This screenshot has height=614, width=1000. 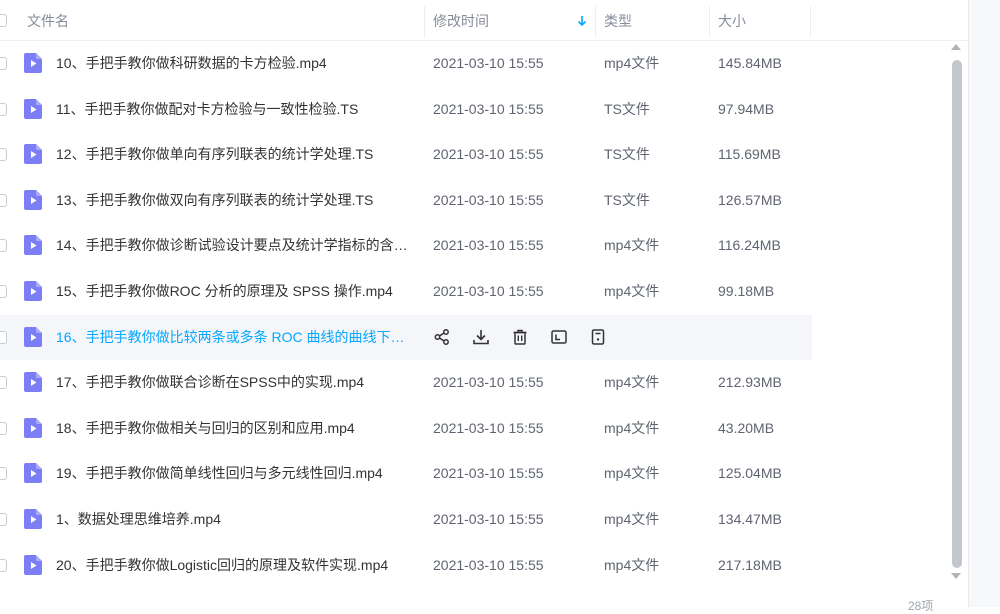 I want to click on item-count: 28项, so click(x=921, y=606).